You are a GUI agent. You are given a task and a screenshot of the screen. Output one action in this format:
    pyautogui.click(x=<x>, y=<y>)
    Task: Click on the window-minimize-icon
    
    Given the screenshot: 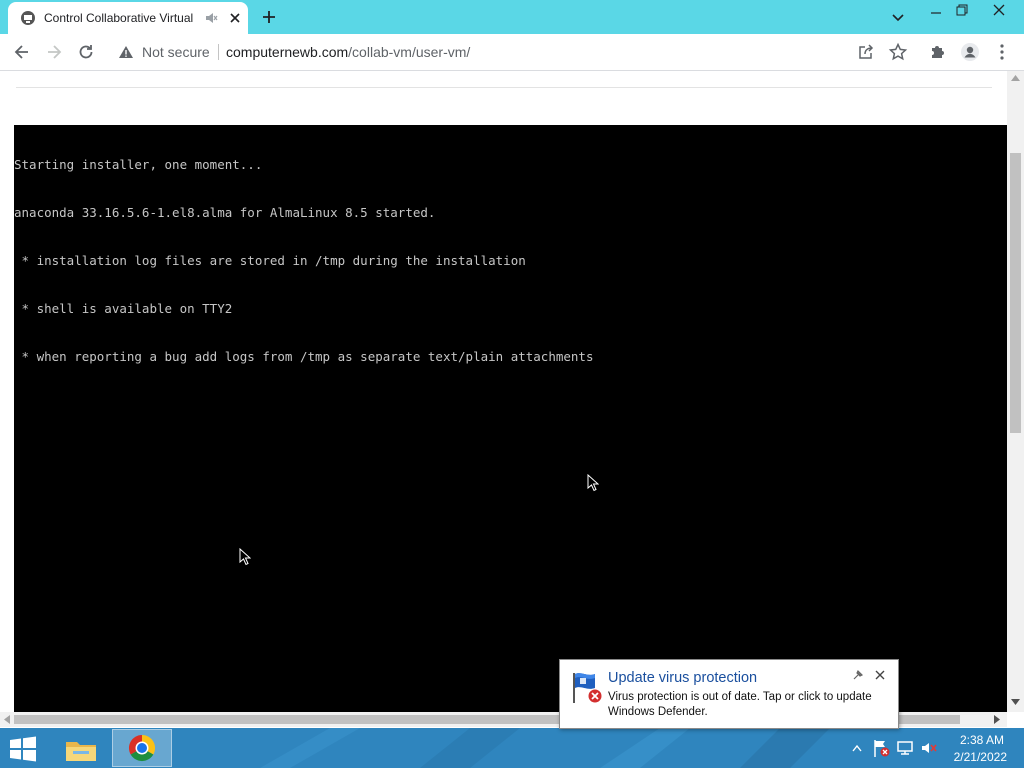 What is the action you would take?
    pyautogui.click(x=936, y=11)
    